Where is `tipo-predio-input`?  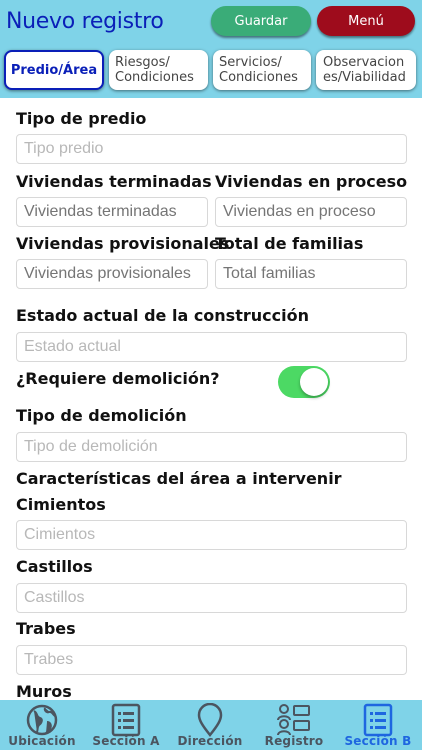 tipo-predio-input is located at coordinates (211, 149).